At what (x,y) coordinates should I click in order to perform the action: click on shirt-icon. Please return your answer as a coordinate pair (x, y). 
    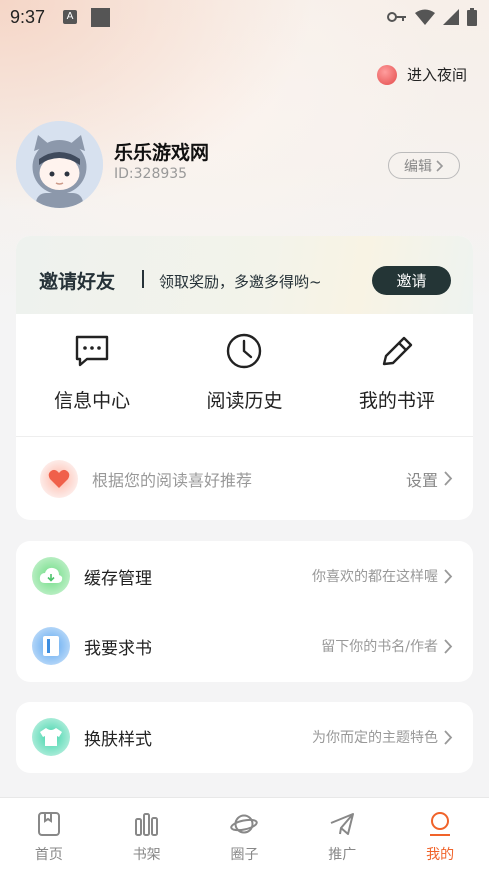
    Looking at the image, I should click on (51, 737).